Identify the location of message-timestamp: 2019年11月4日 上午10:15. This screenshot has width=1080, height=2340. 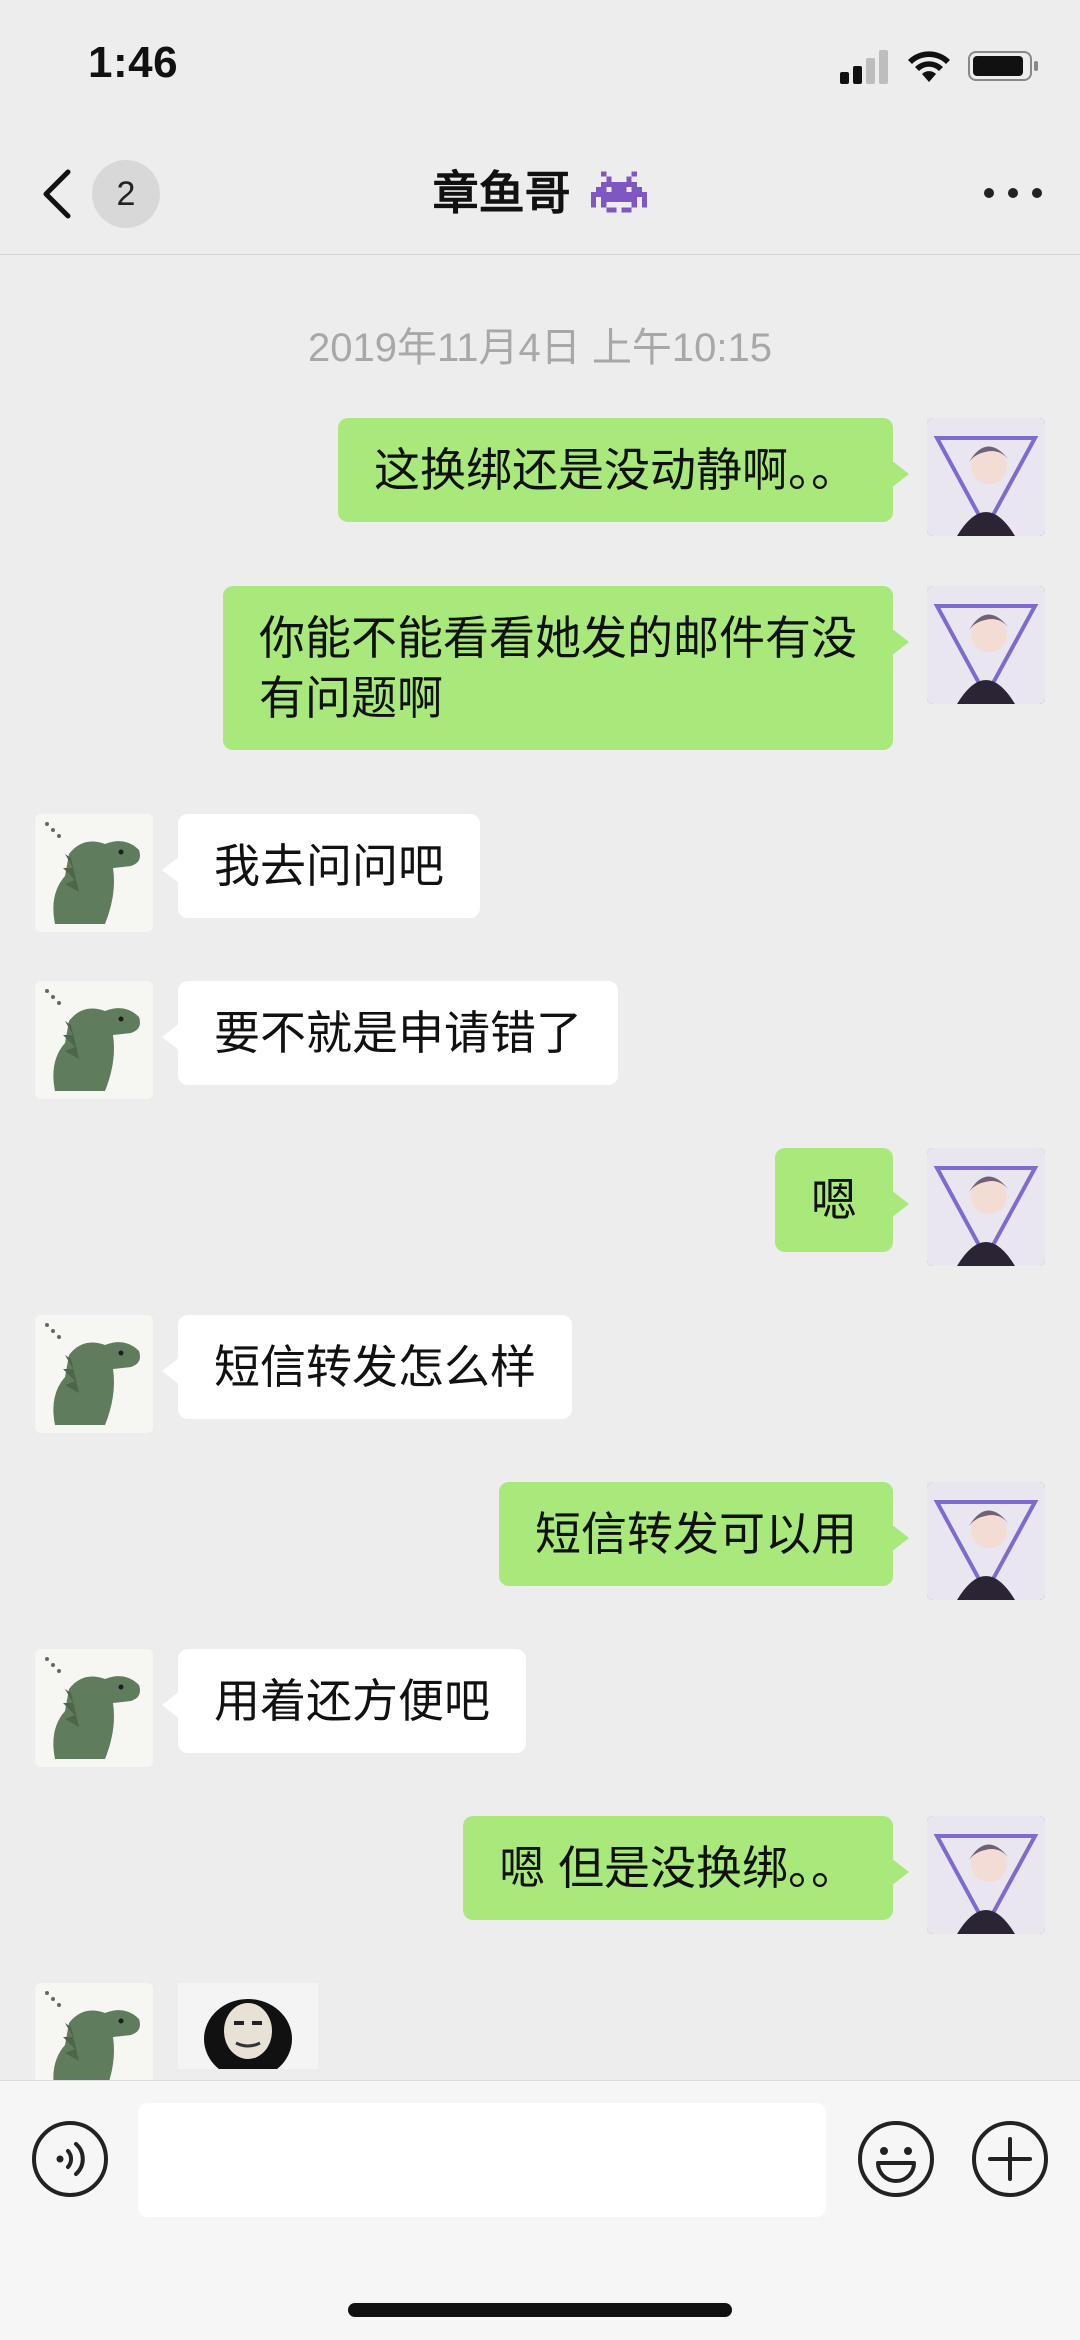
(540, 348).